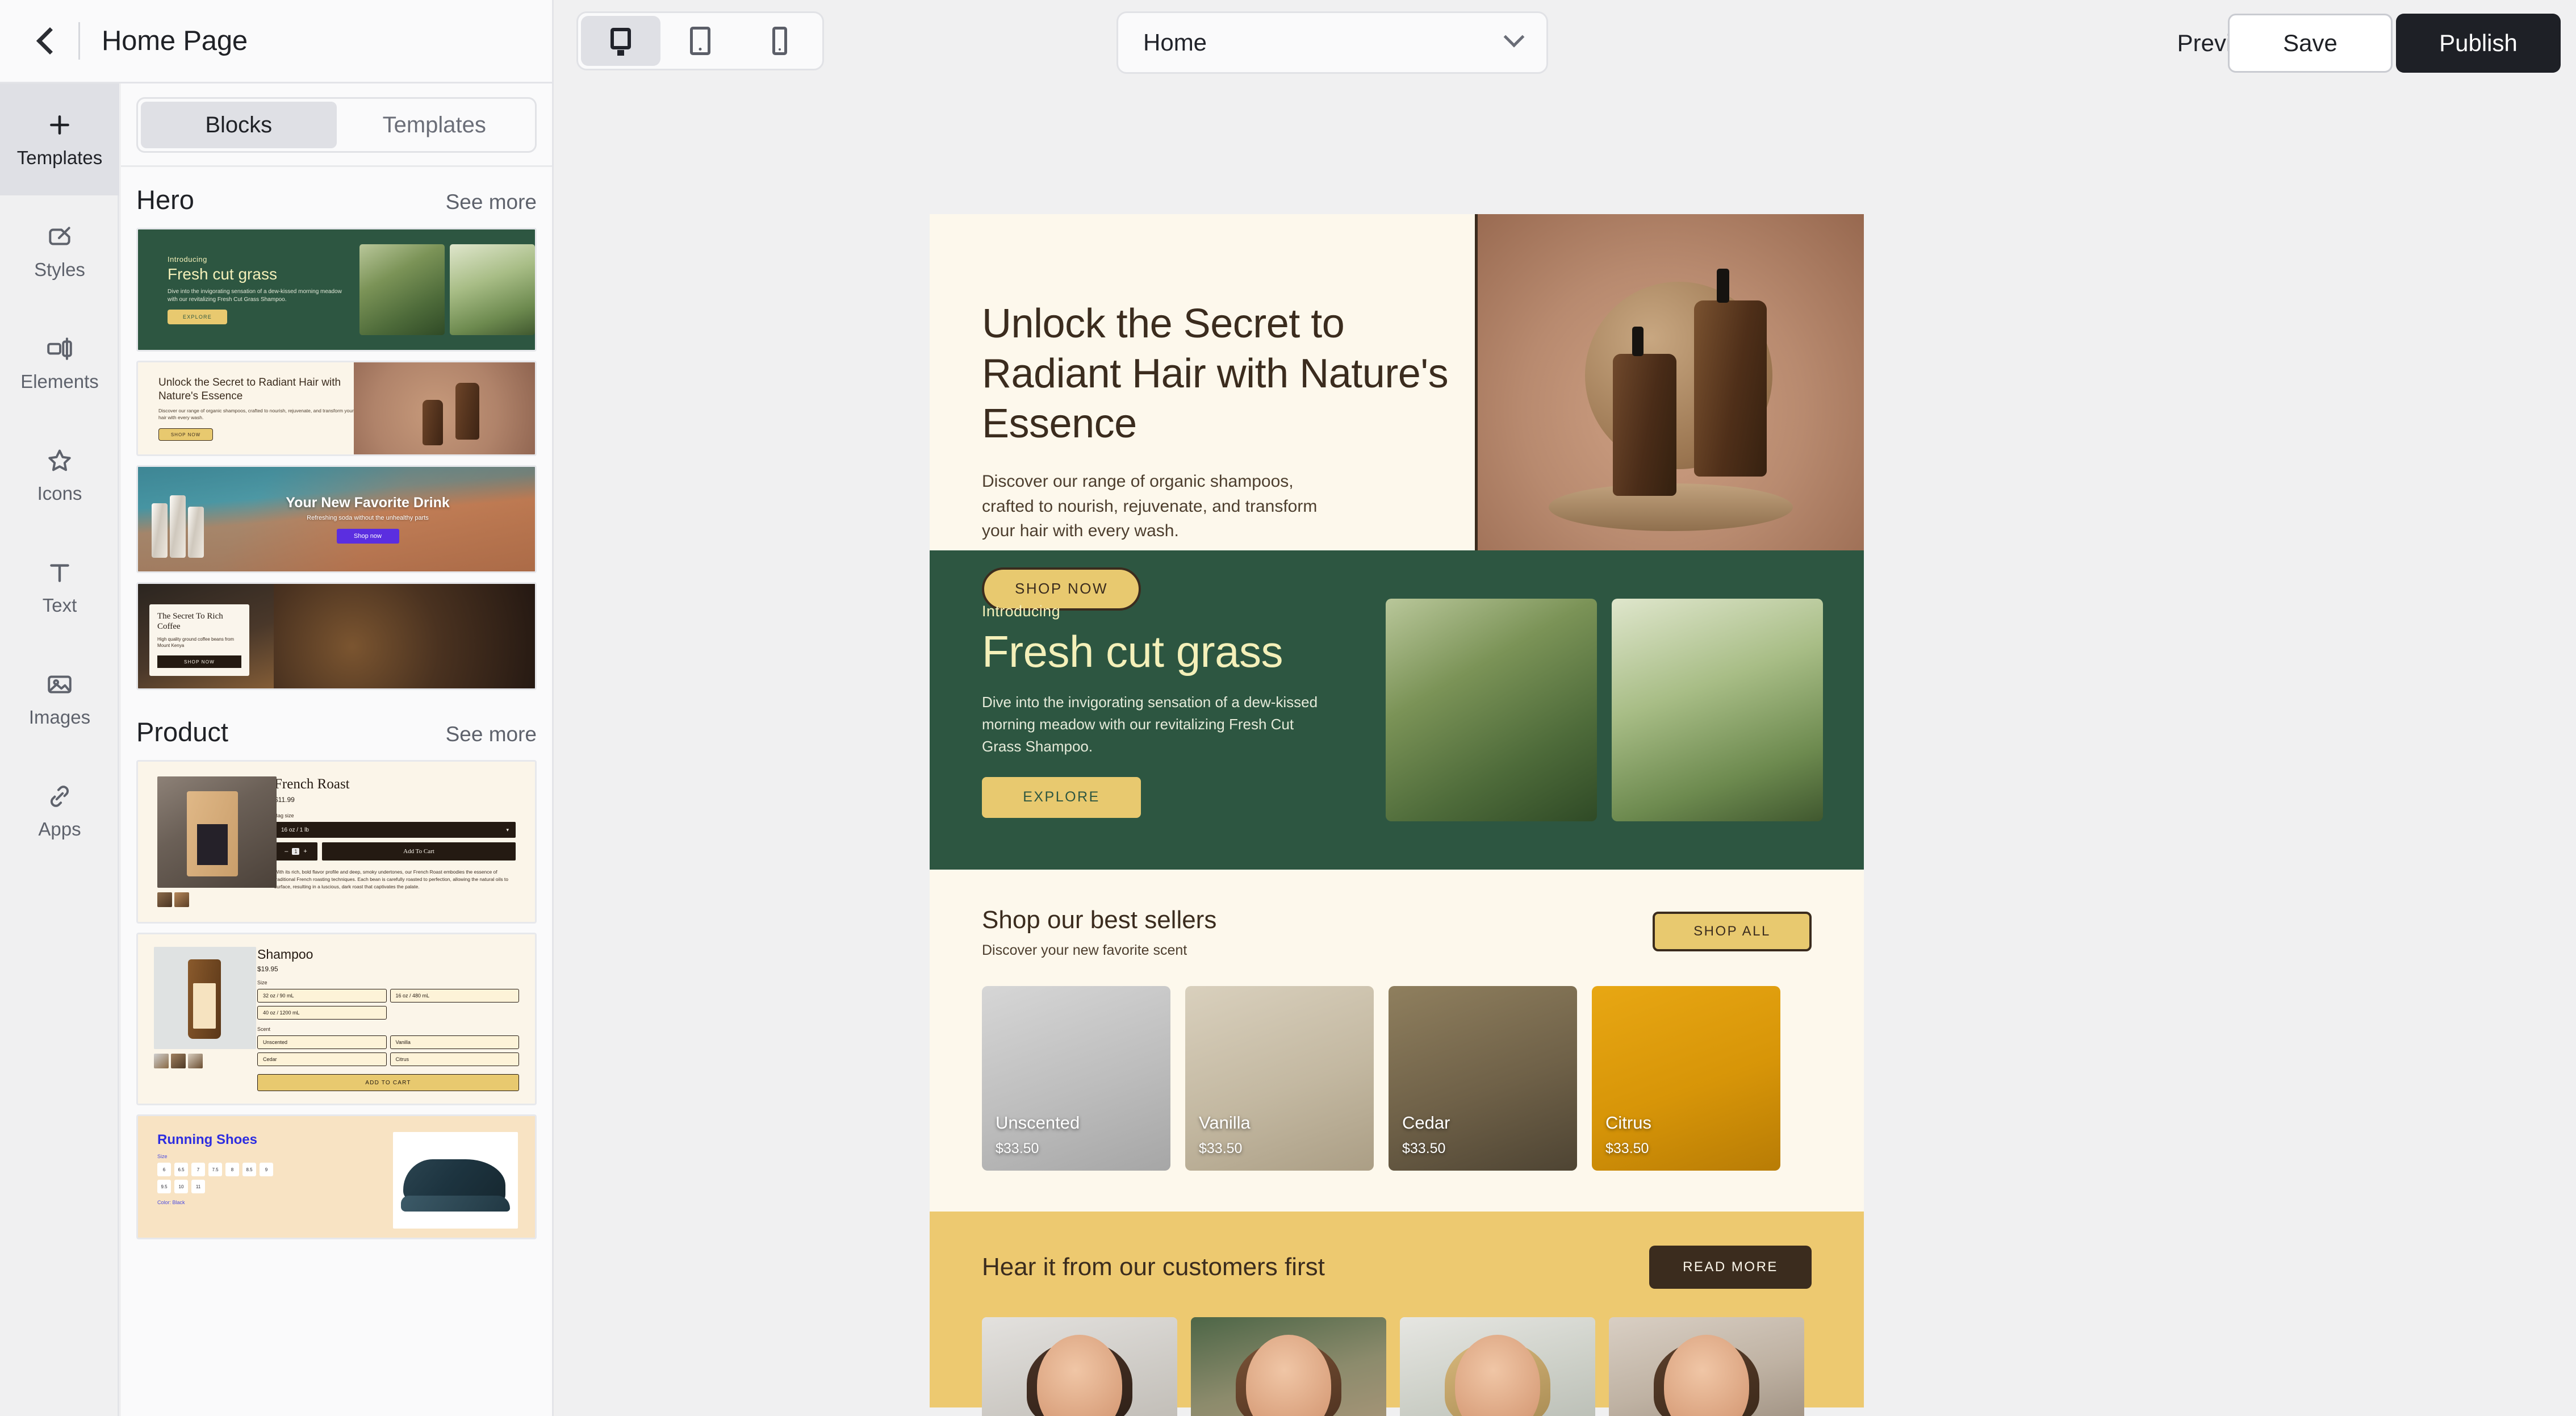 Image resolution: width=2576 pixels, height=1416 pixels. I want to click on add-to-cart-button: Add To Cart, so click(419, 851).